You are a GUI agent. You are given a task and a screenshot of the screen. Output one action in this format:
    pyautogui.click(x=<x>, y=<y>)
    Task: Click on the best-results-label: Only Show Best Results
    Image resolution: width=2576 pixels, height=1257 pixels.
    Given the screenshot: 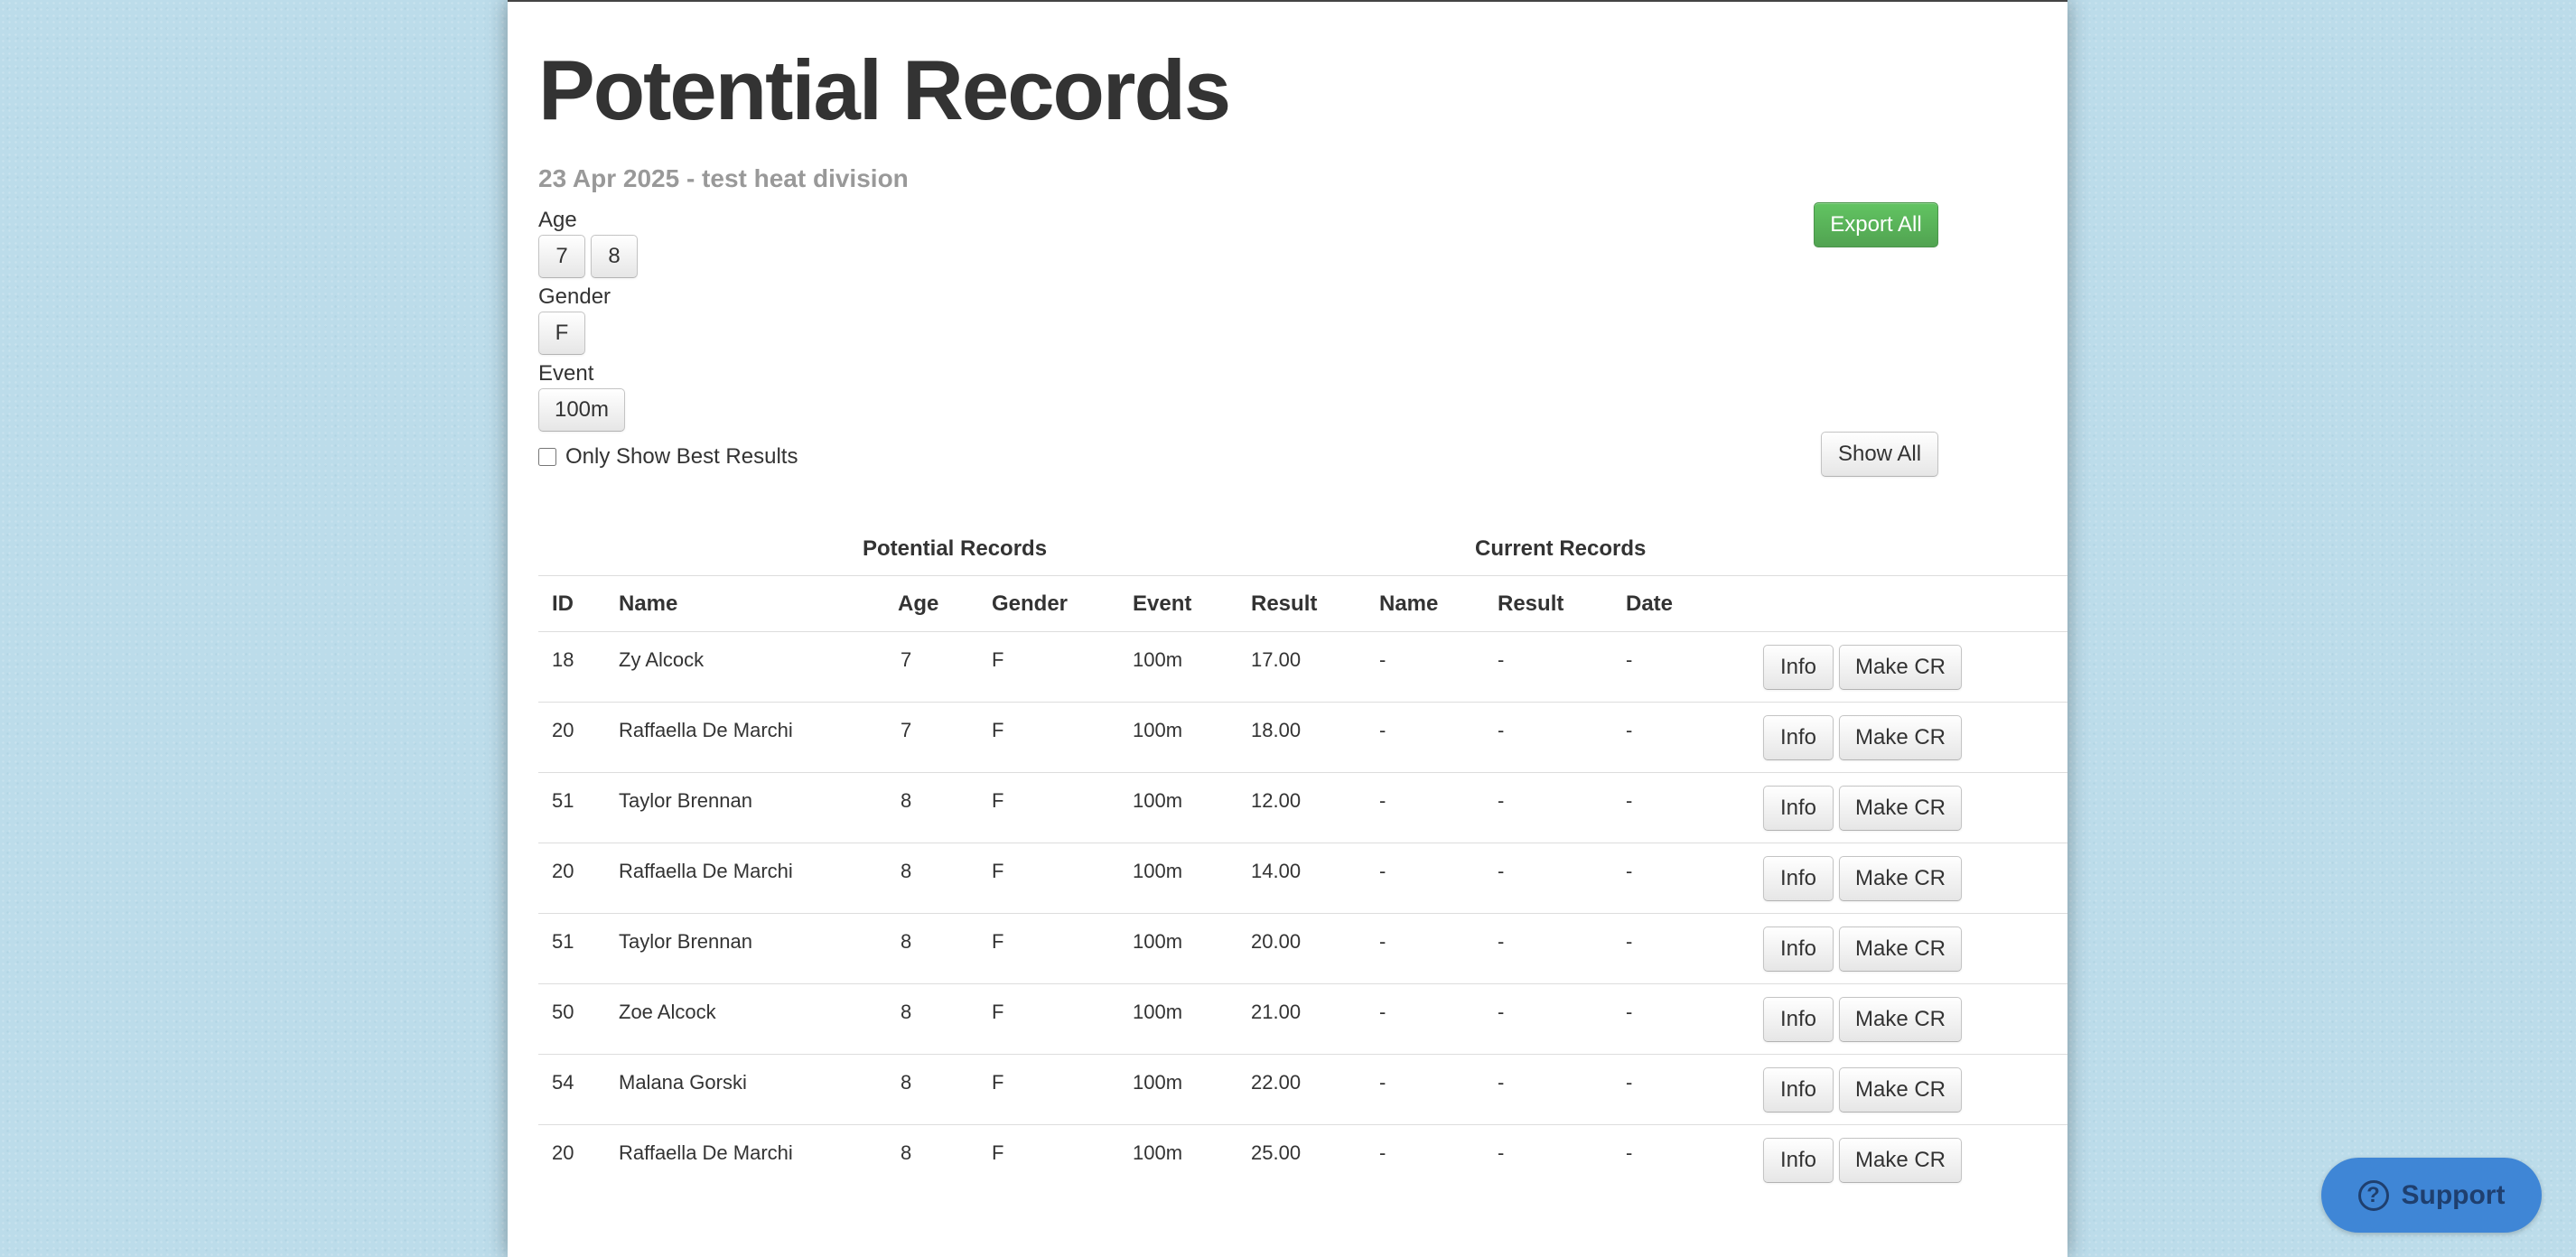 What is the action you would take?
    pyautogui.click(x=681, y=456)
    